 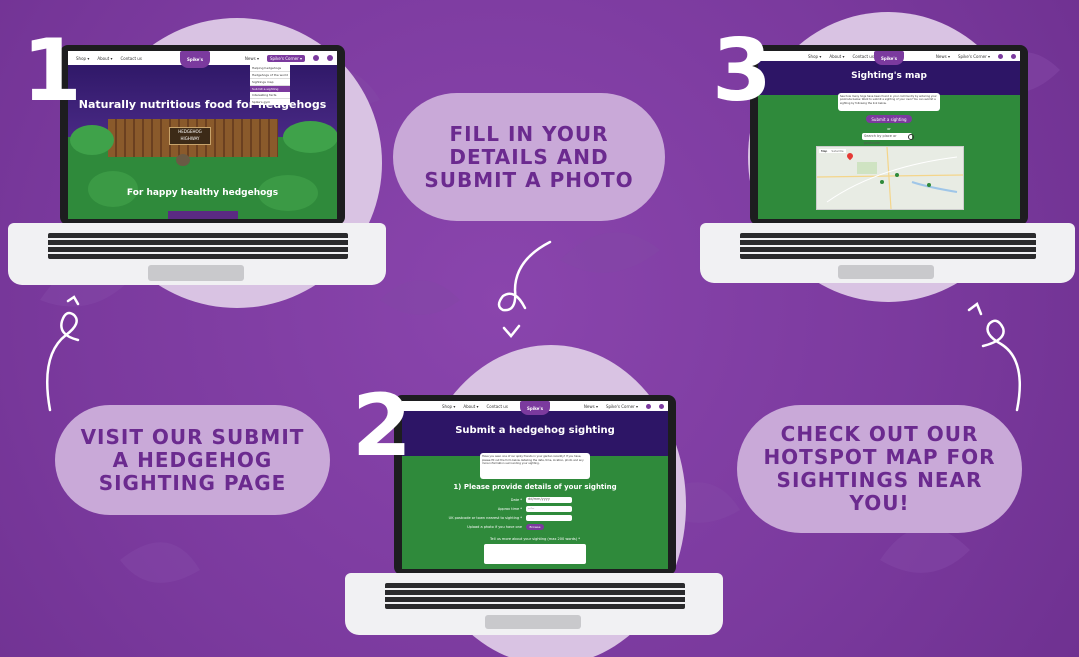 I want to click on map-search-input: Search by place or postcode, so click(x=887, y=139).